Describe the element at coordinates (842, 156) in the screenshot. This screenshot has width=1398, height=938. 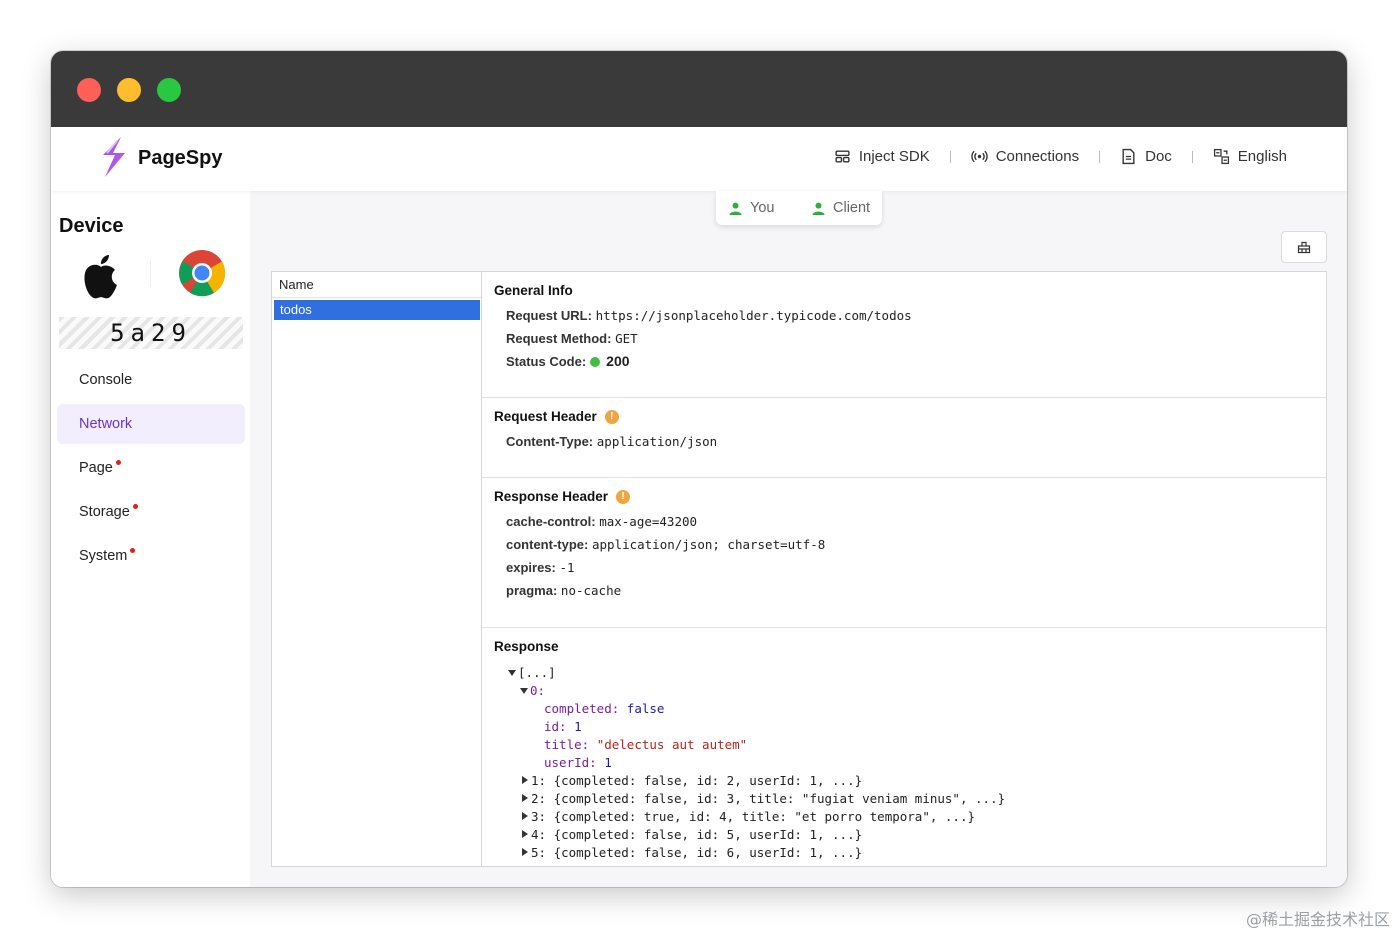
I see `inject-sdk-icon` at that location.